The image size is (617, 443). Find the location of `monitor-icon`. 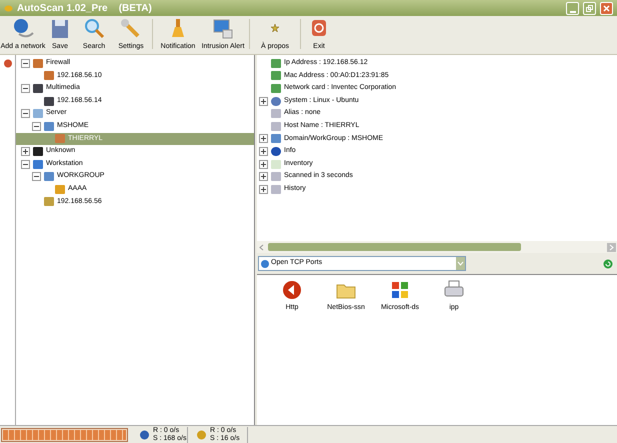

monitor-icon is located at coordinates (223, 28).